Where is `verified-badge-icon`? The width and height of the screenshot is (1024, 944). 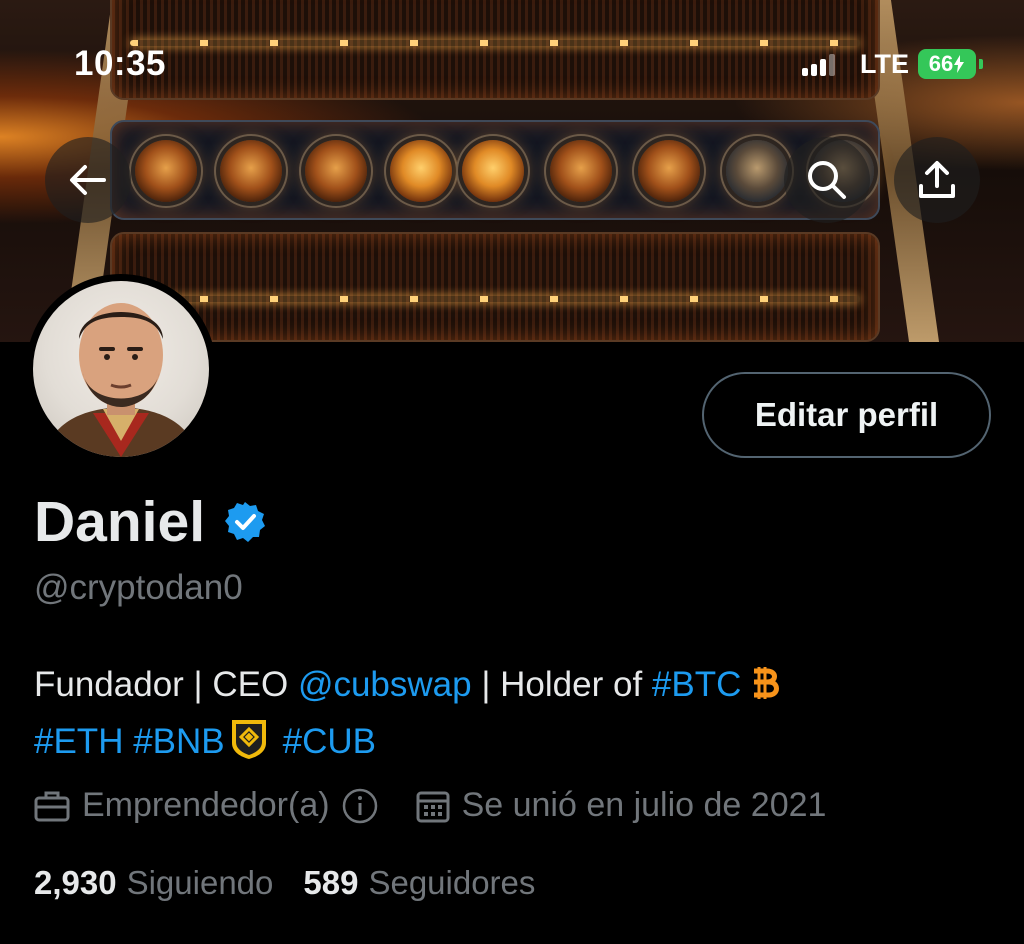
verified-badge-icon is located at coordinates (245, 522).